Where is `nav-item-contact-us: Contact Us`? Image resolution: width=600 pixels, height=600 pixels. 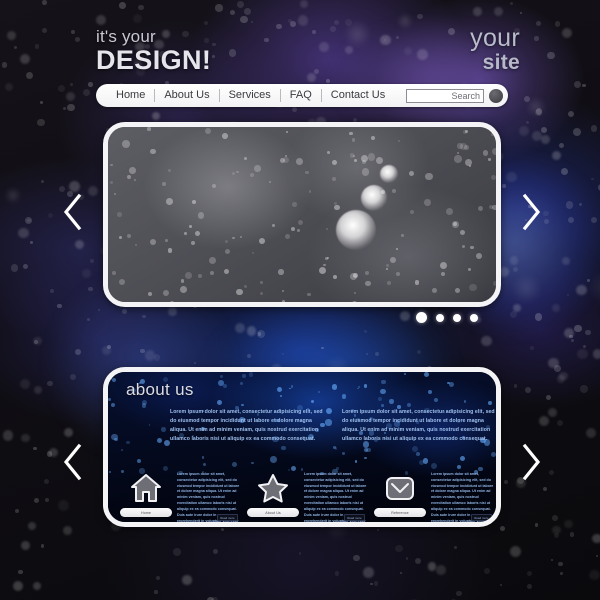 nav-item-contact-us: Contact Us is located at coordinates (358, 95).